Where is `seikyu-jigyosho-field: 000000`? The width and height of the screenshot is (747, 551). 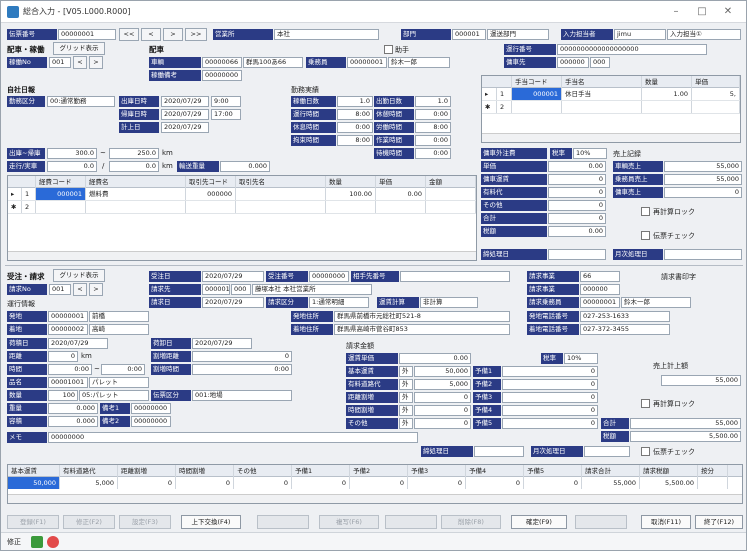 seikyu-jigyosho-field: 000000 is located at coordinates (600, 289).